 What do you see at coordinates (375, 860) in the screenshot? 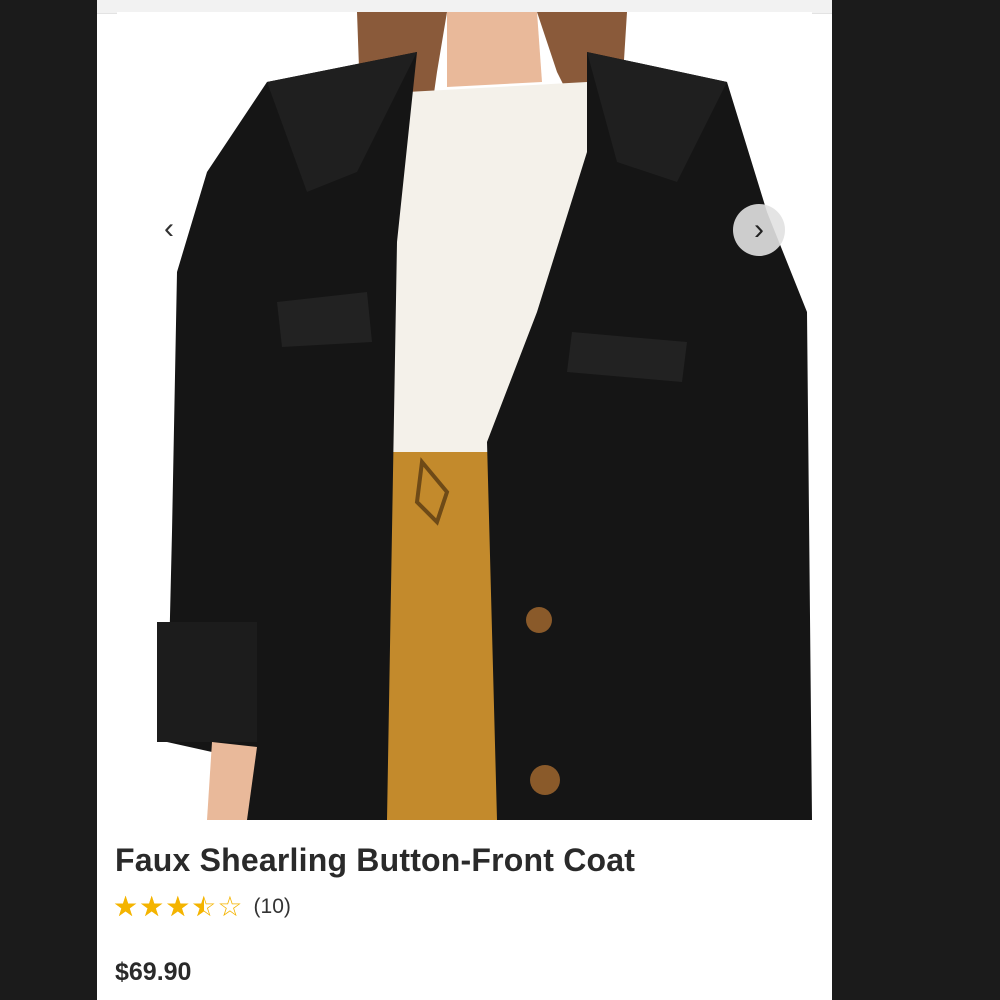
I see `product-title: Faux Shearling Button-Front Coat` at bounding box center [375, 860].